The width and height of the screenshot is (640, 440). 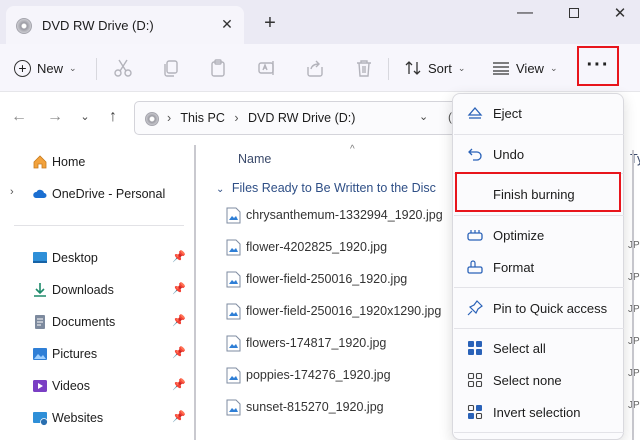 I want to click on sidebar-item-onedrive: › OneDrive - Personal, so click(x=98, y=194).